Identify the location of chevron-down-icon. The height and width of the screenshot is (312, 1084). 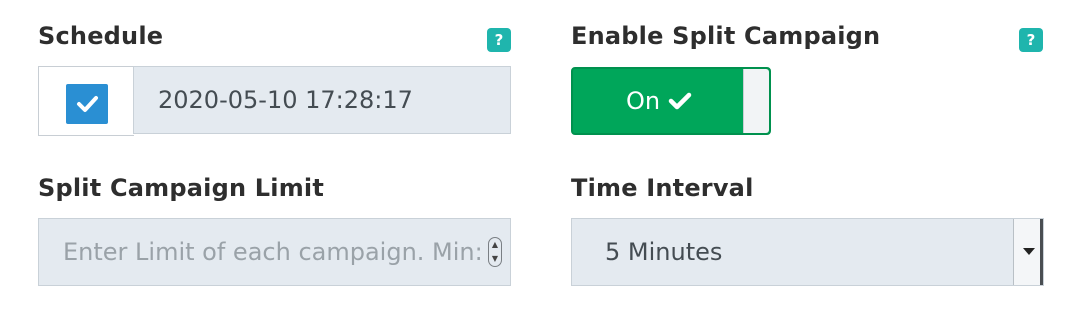
(1028, 252).